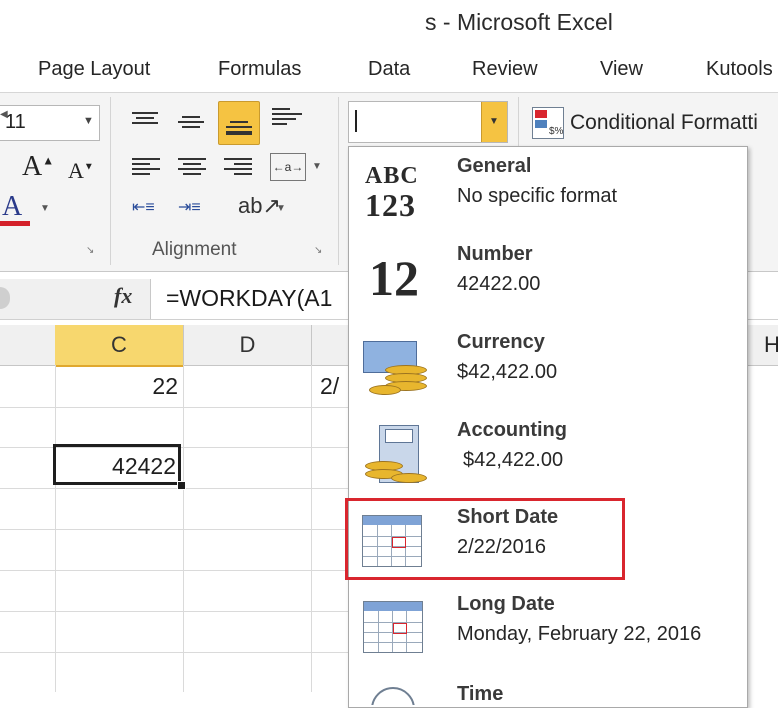 This screenshot has height=708, width=778. I want to click on text-cursor, so click(356, 121).